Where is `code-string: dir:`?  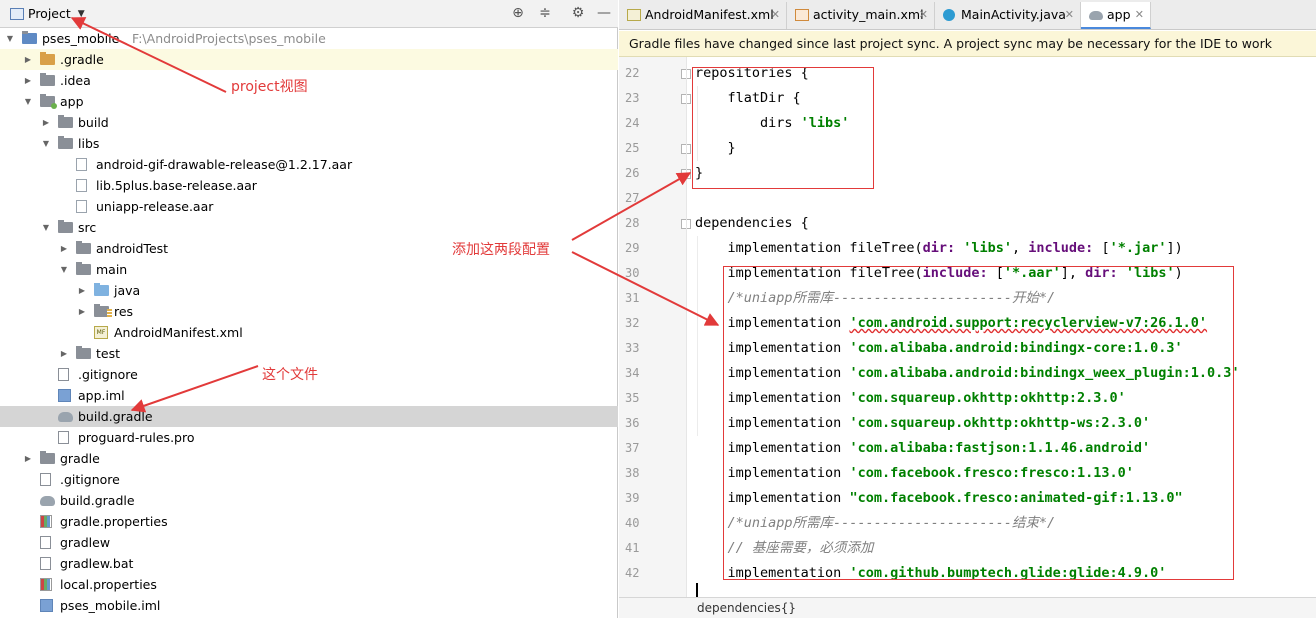
code-string: dir: is located at coordinates (939, 248).